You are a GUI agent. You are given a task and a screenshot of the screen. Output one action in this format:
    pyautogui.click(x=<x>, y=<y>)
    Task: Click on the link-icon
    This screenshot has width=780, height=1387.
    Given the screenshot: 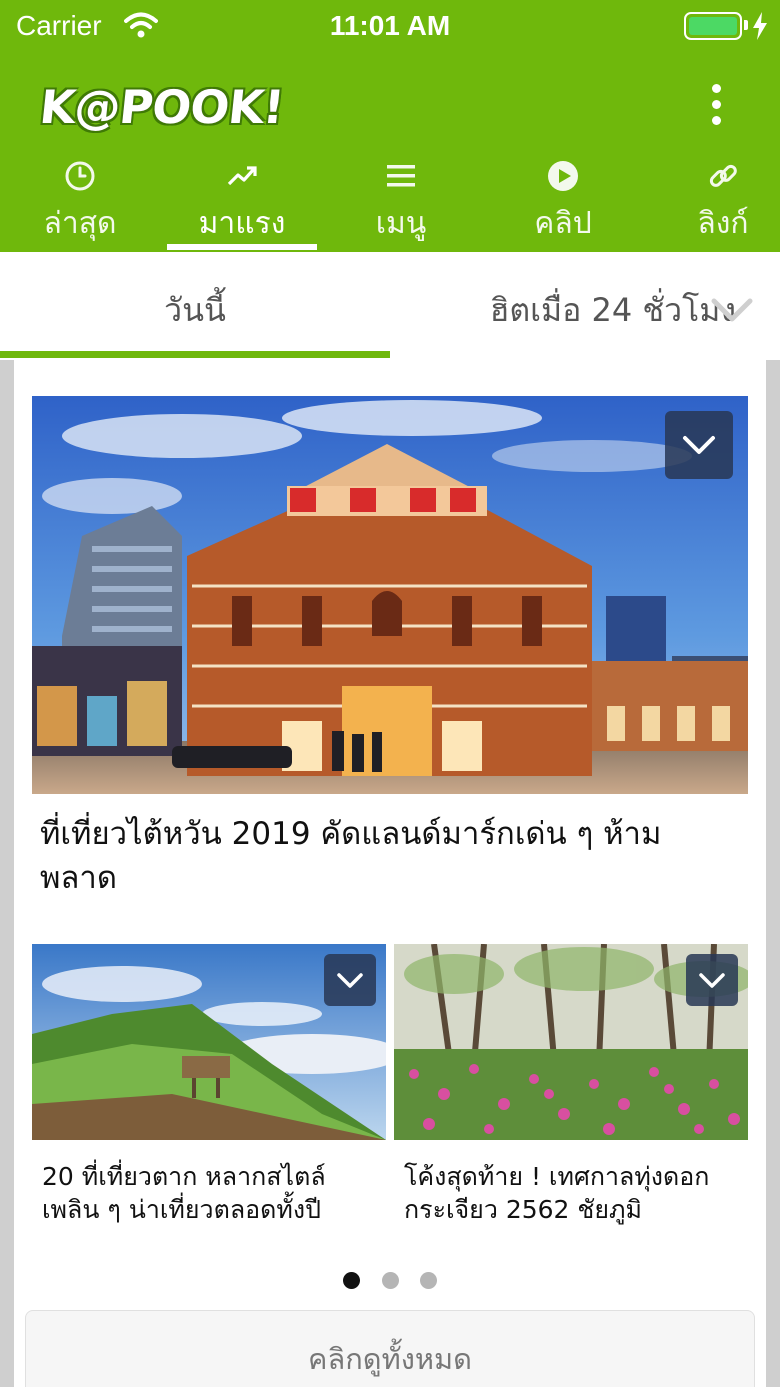 What is the action you would take?
    pyautogui.click(x=723, y=175)
    